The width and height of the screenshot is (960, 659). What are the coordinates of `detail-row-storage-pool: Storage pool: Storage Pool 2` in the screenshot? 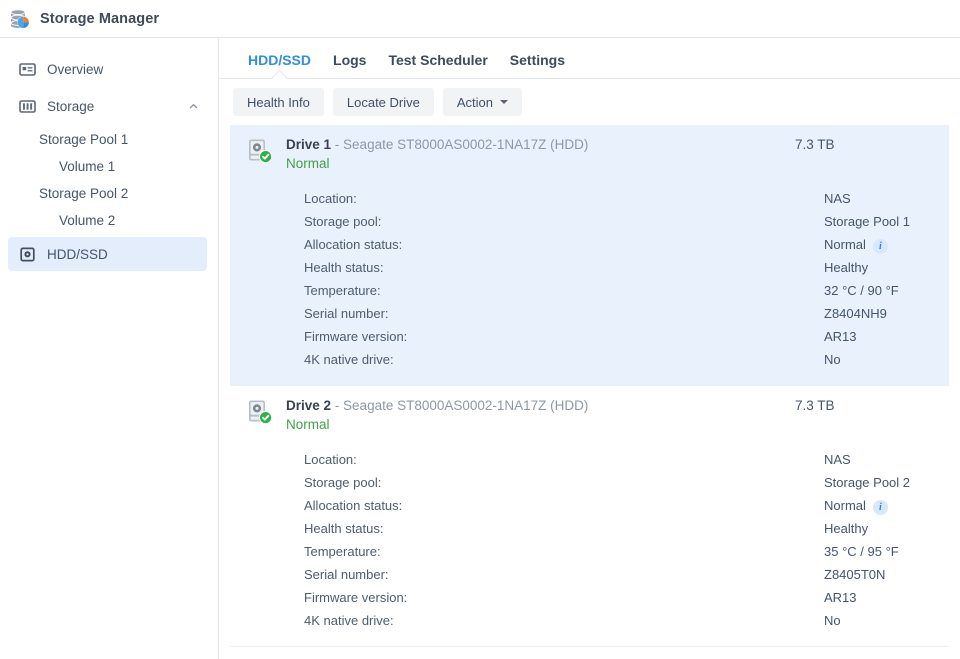 It's located at (619, 482).